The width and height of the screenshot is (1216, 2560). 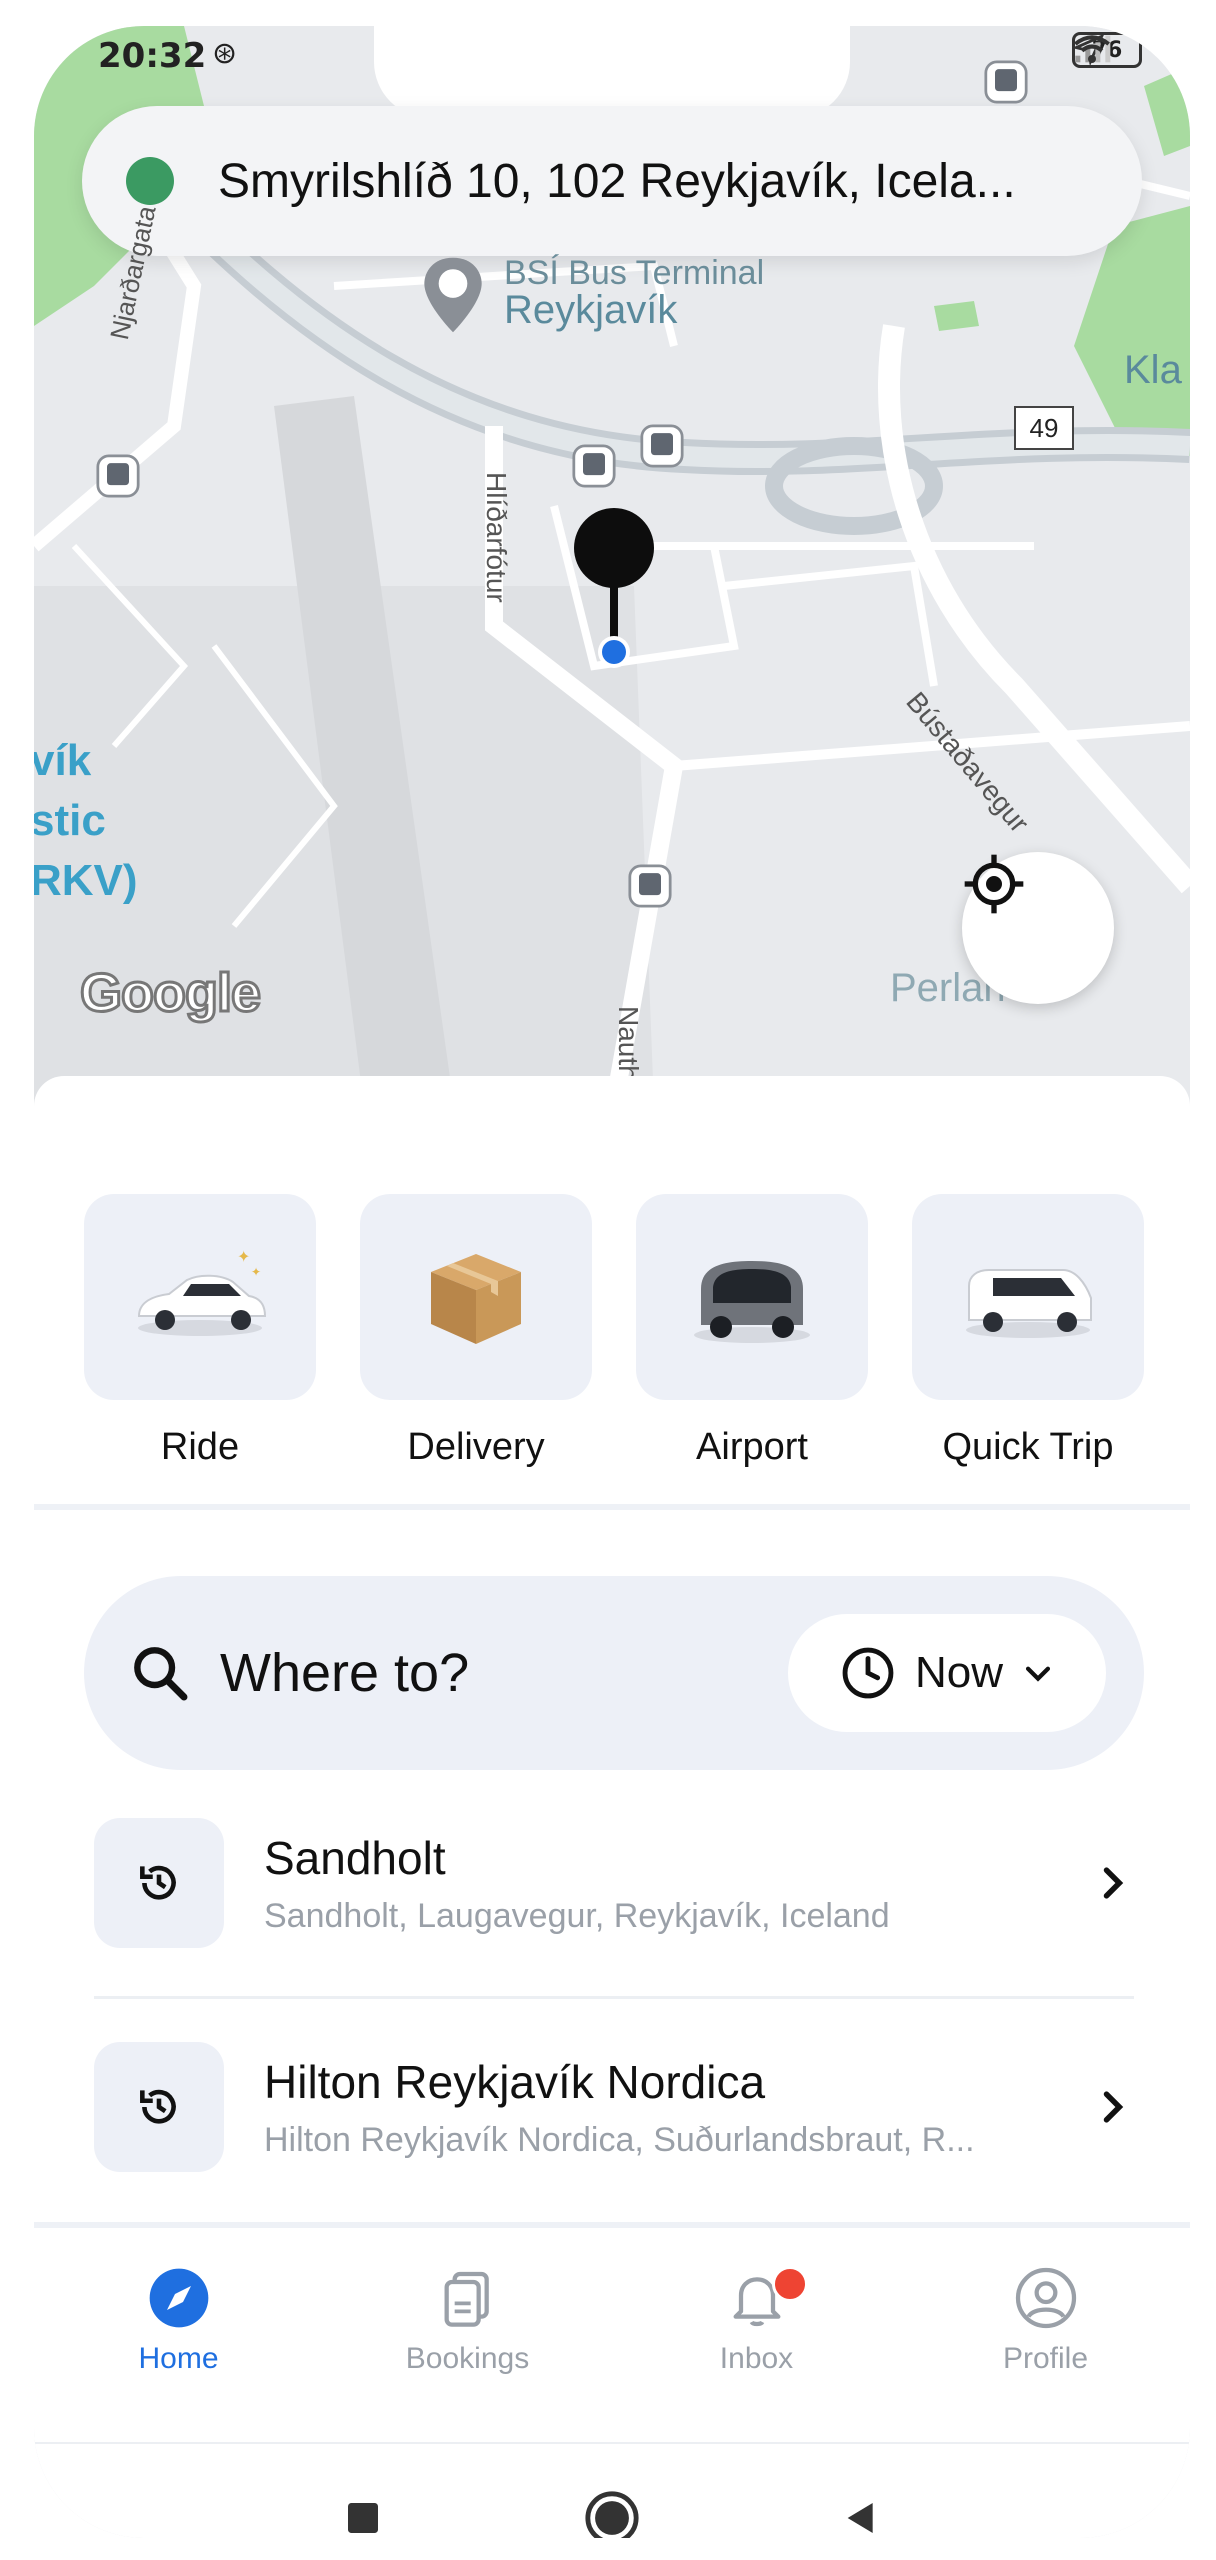 I want to click on map-label-reykjavik: Reykjavík, so click(x=591, y=310).